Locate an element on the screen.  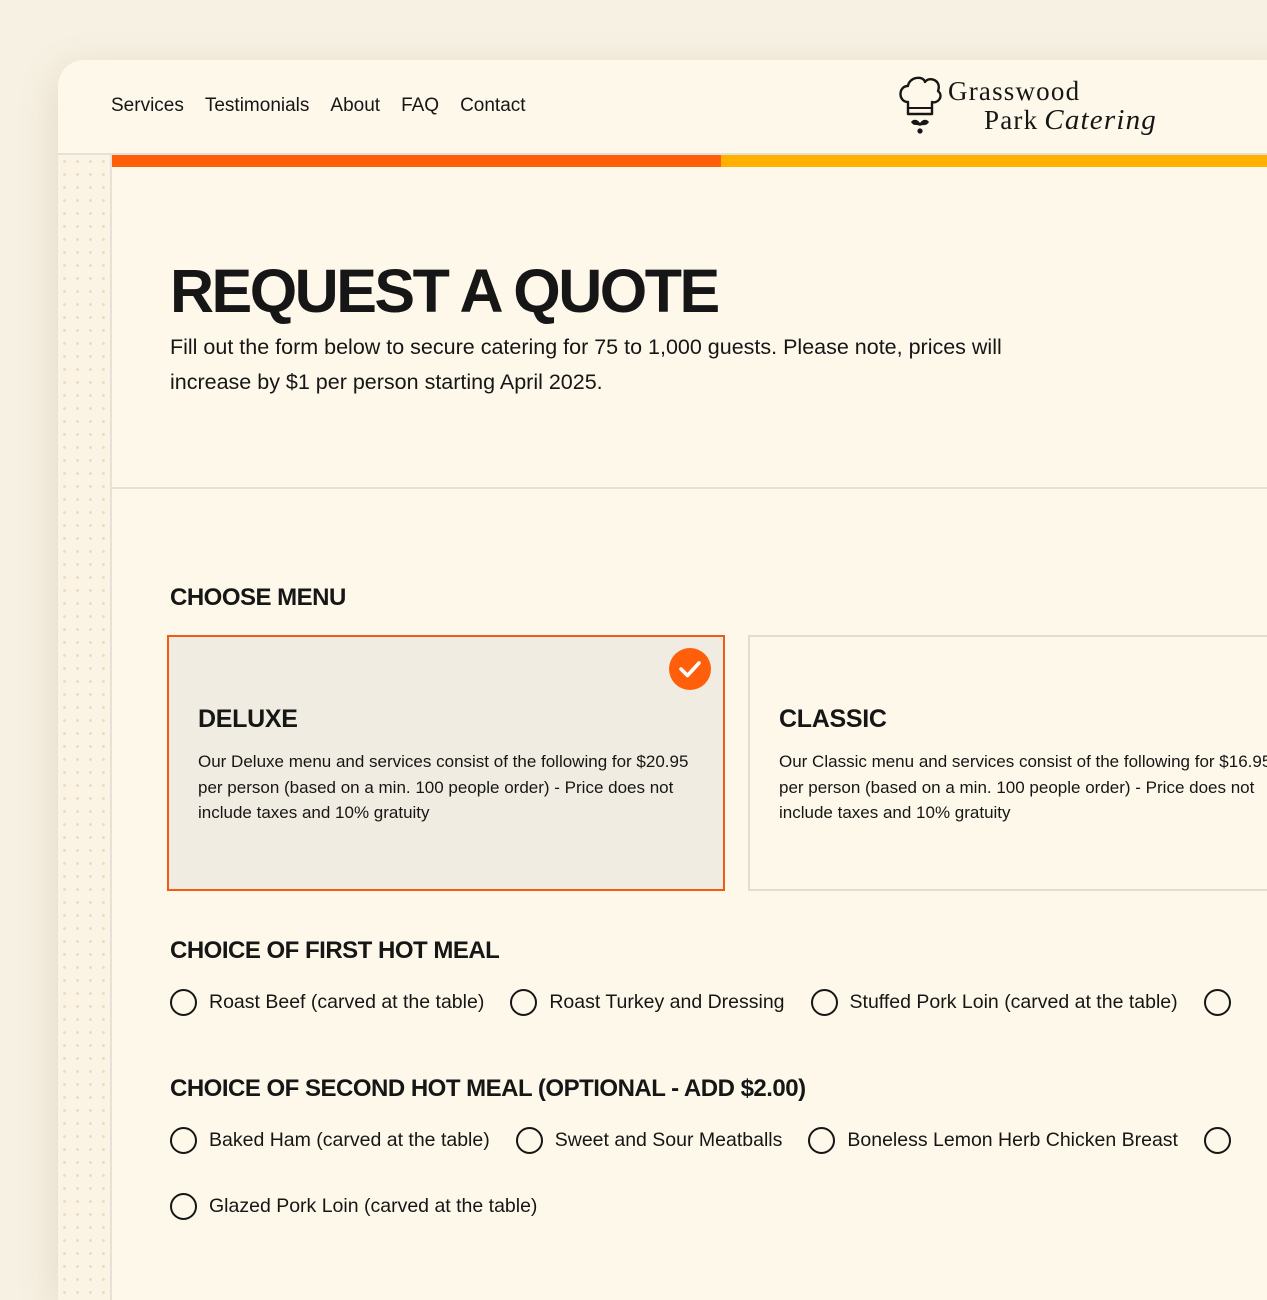
radio-option: Glazed Pork Loin (carved at the table) is located at coordinates (353, 1206).